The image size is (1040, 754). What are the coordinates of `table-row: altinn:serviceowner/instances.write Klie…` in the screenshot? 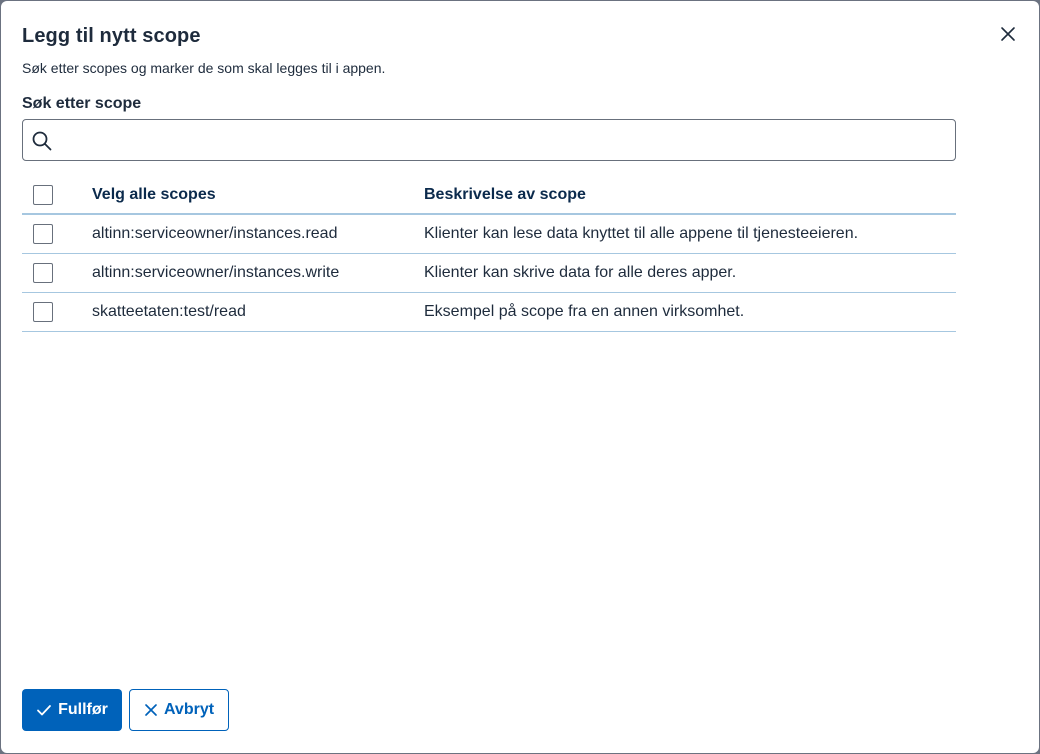 It's located at (489, 272).